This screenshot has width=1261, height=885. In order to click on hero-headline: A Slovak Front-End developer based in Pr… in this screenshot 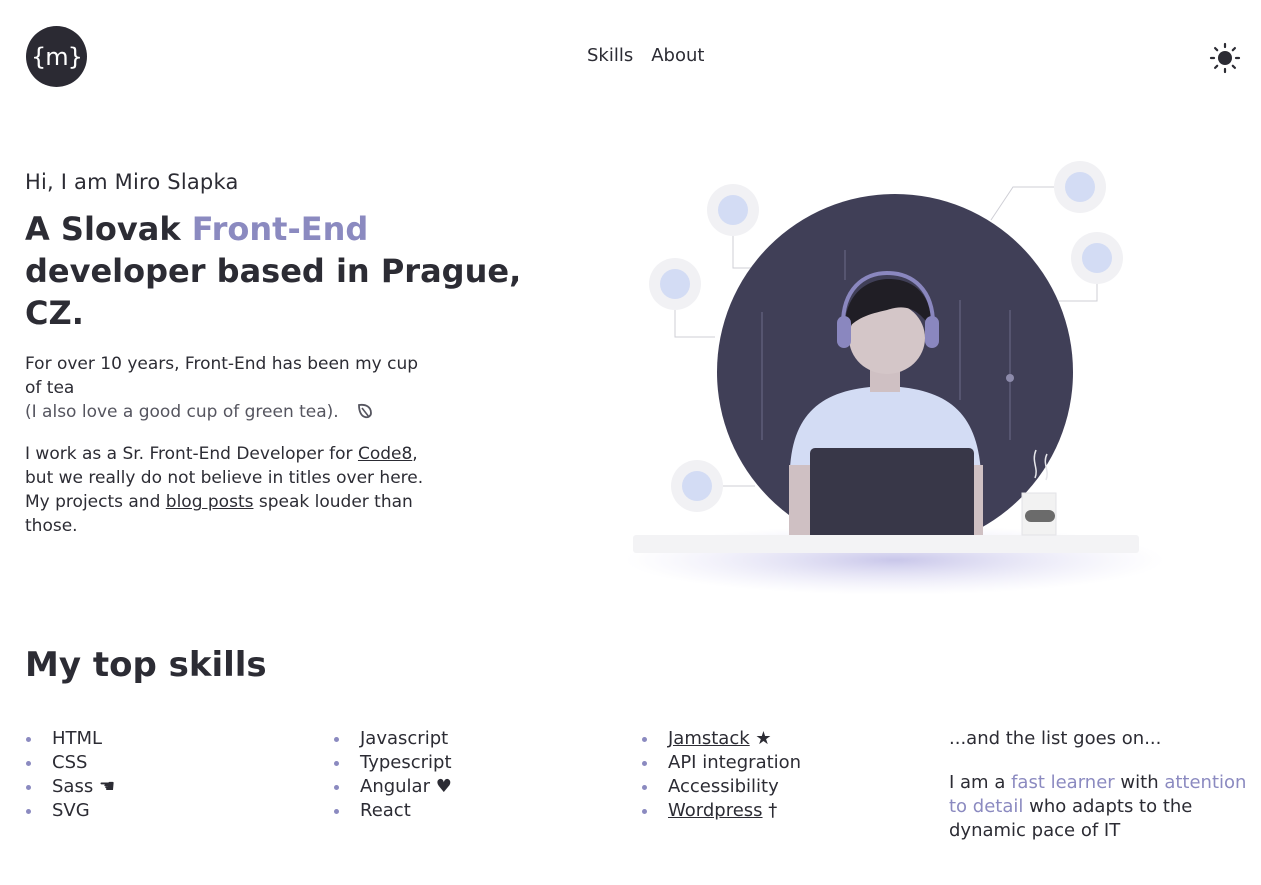, I will do `click(285, 271)`.